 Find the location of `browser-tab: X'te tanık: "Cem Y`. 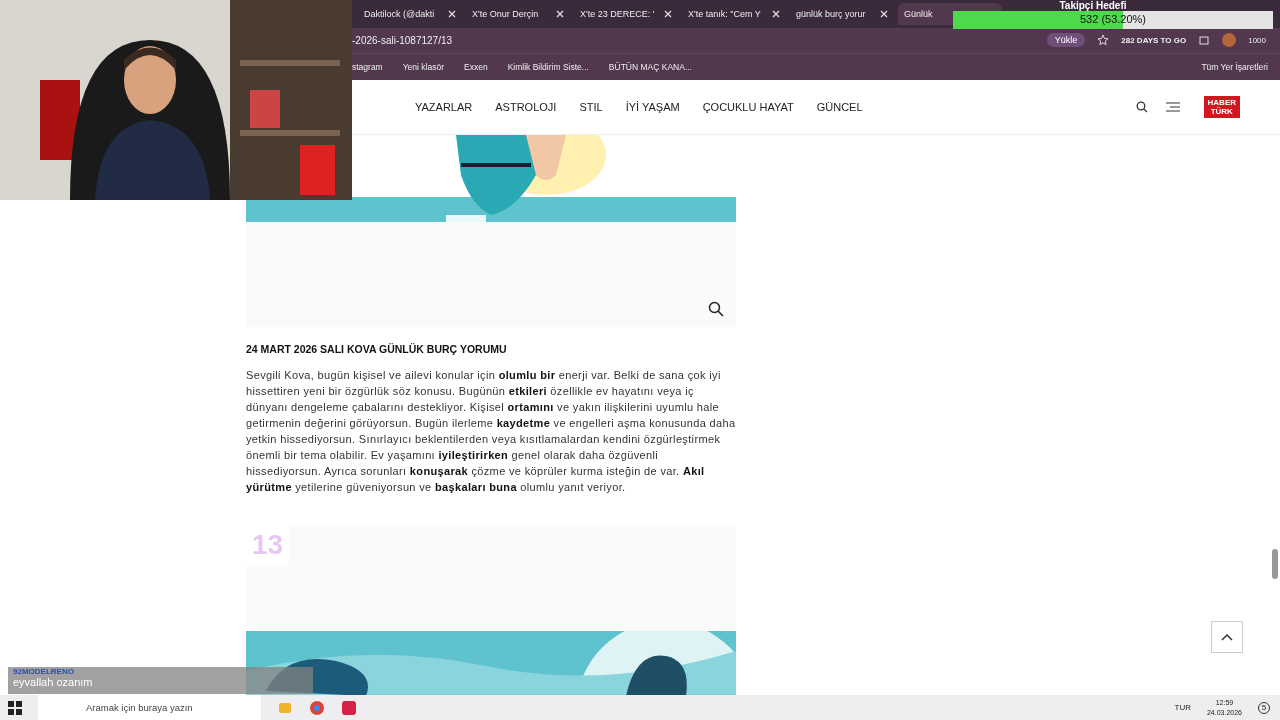

browser-tab: X'te tanık: "Cem Y is located at coordinates (734, 13).